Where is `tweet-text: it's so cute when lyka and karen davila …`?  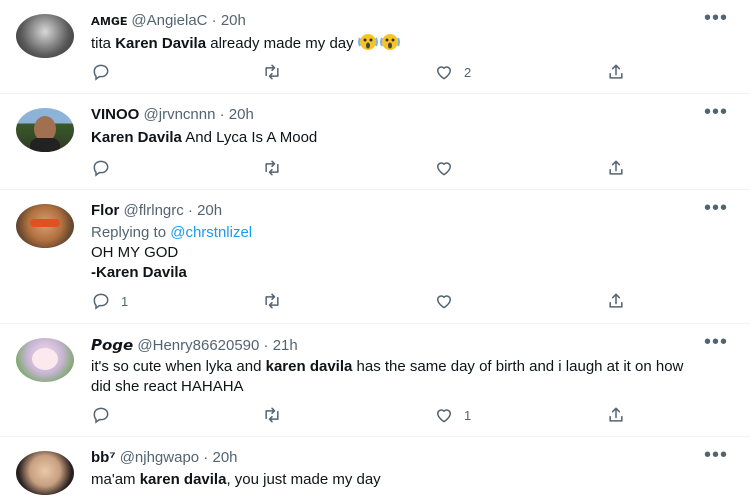
tweet-text: it's so cute when lyka and karen davila … is located at coordinates (387, 376).